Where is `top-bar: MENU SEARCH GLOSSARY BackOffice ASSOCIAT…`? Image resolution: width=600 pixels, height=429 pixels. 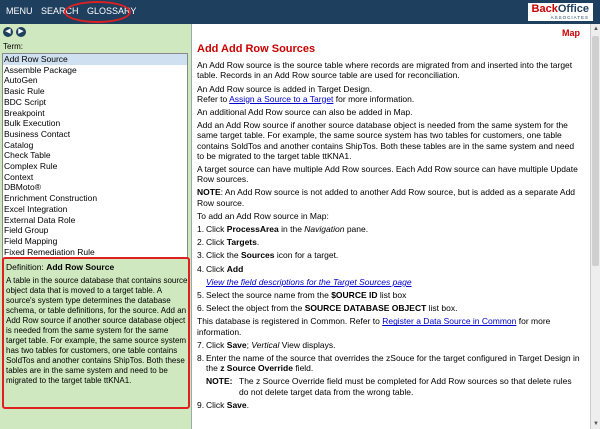
top-bar: MENU SEARCH GLOSSARY BackOffice ASSOCIAT… is located at coordinates (300, 12).